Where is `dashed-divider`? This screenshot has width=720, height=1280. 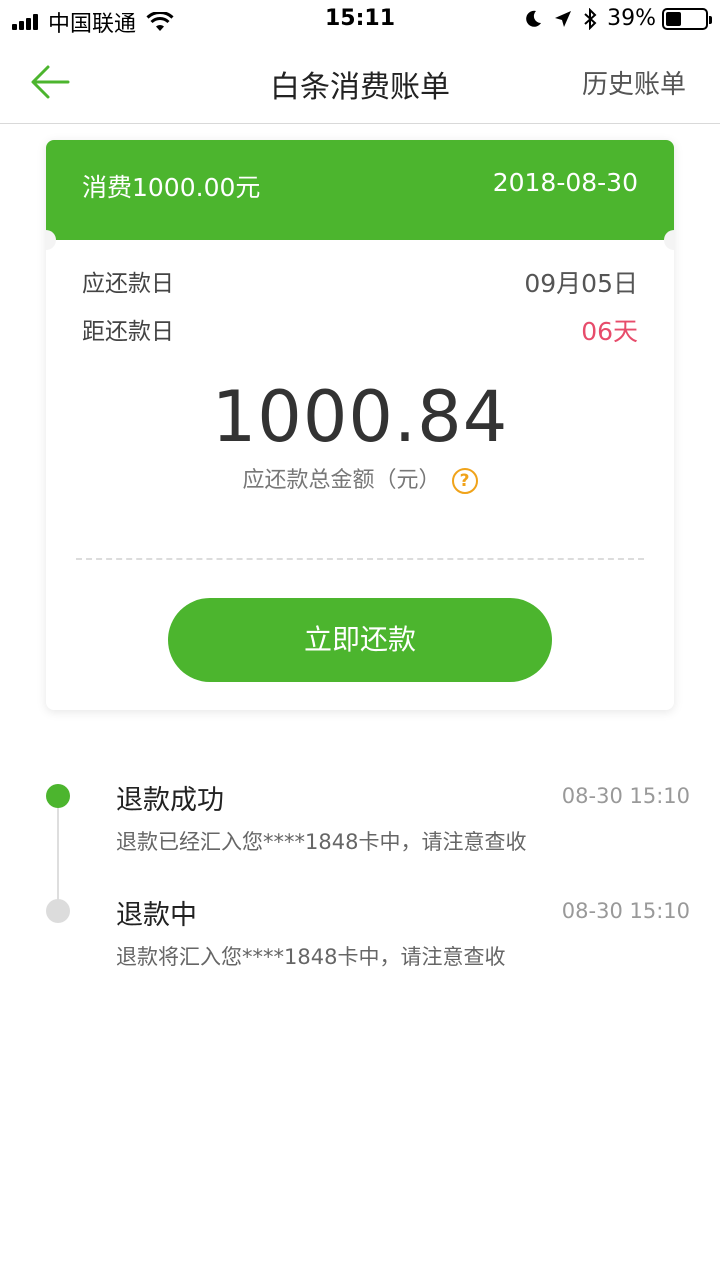
dashed-divider is located at coordinates (360, 559).